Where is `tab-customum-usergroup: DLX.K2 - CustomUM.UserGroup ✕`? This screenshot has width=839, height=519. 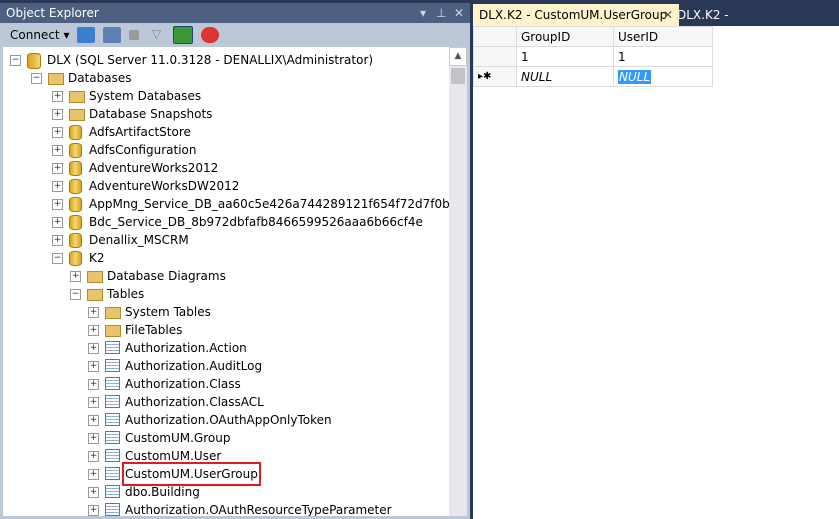 tab-customum-usergroup: DLX.K2 - CustomUM.UserGroup ✕ is located at coordinates (576, 15).